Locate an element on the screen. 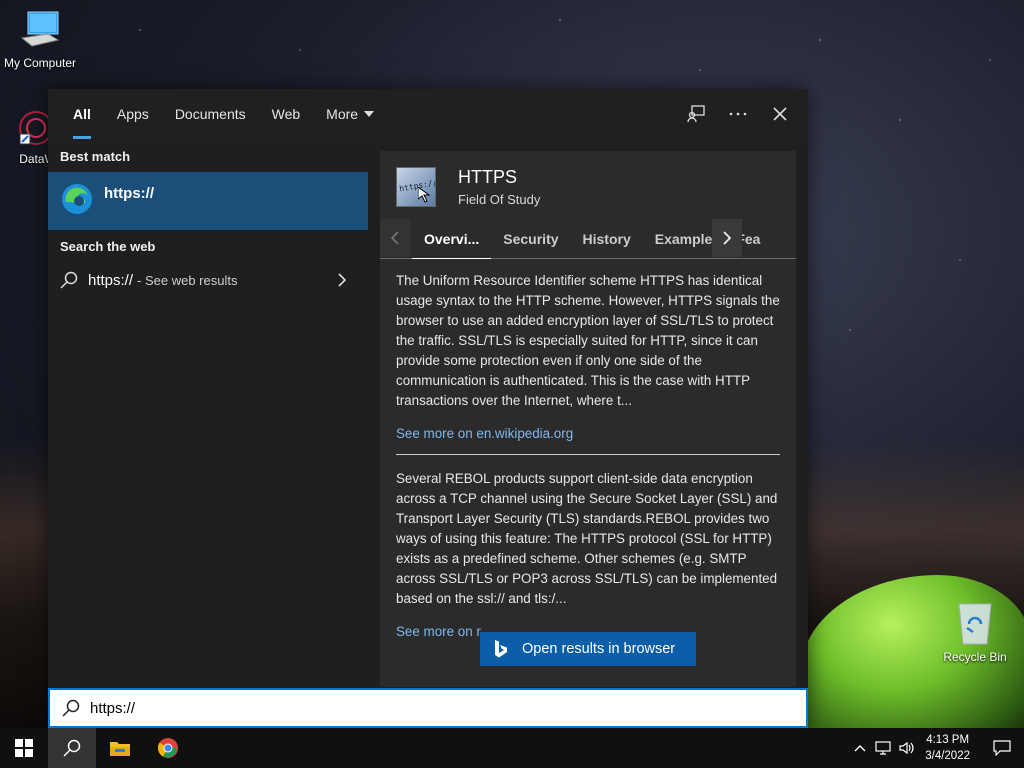  top-actions is located at coordinates (738, 114).